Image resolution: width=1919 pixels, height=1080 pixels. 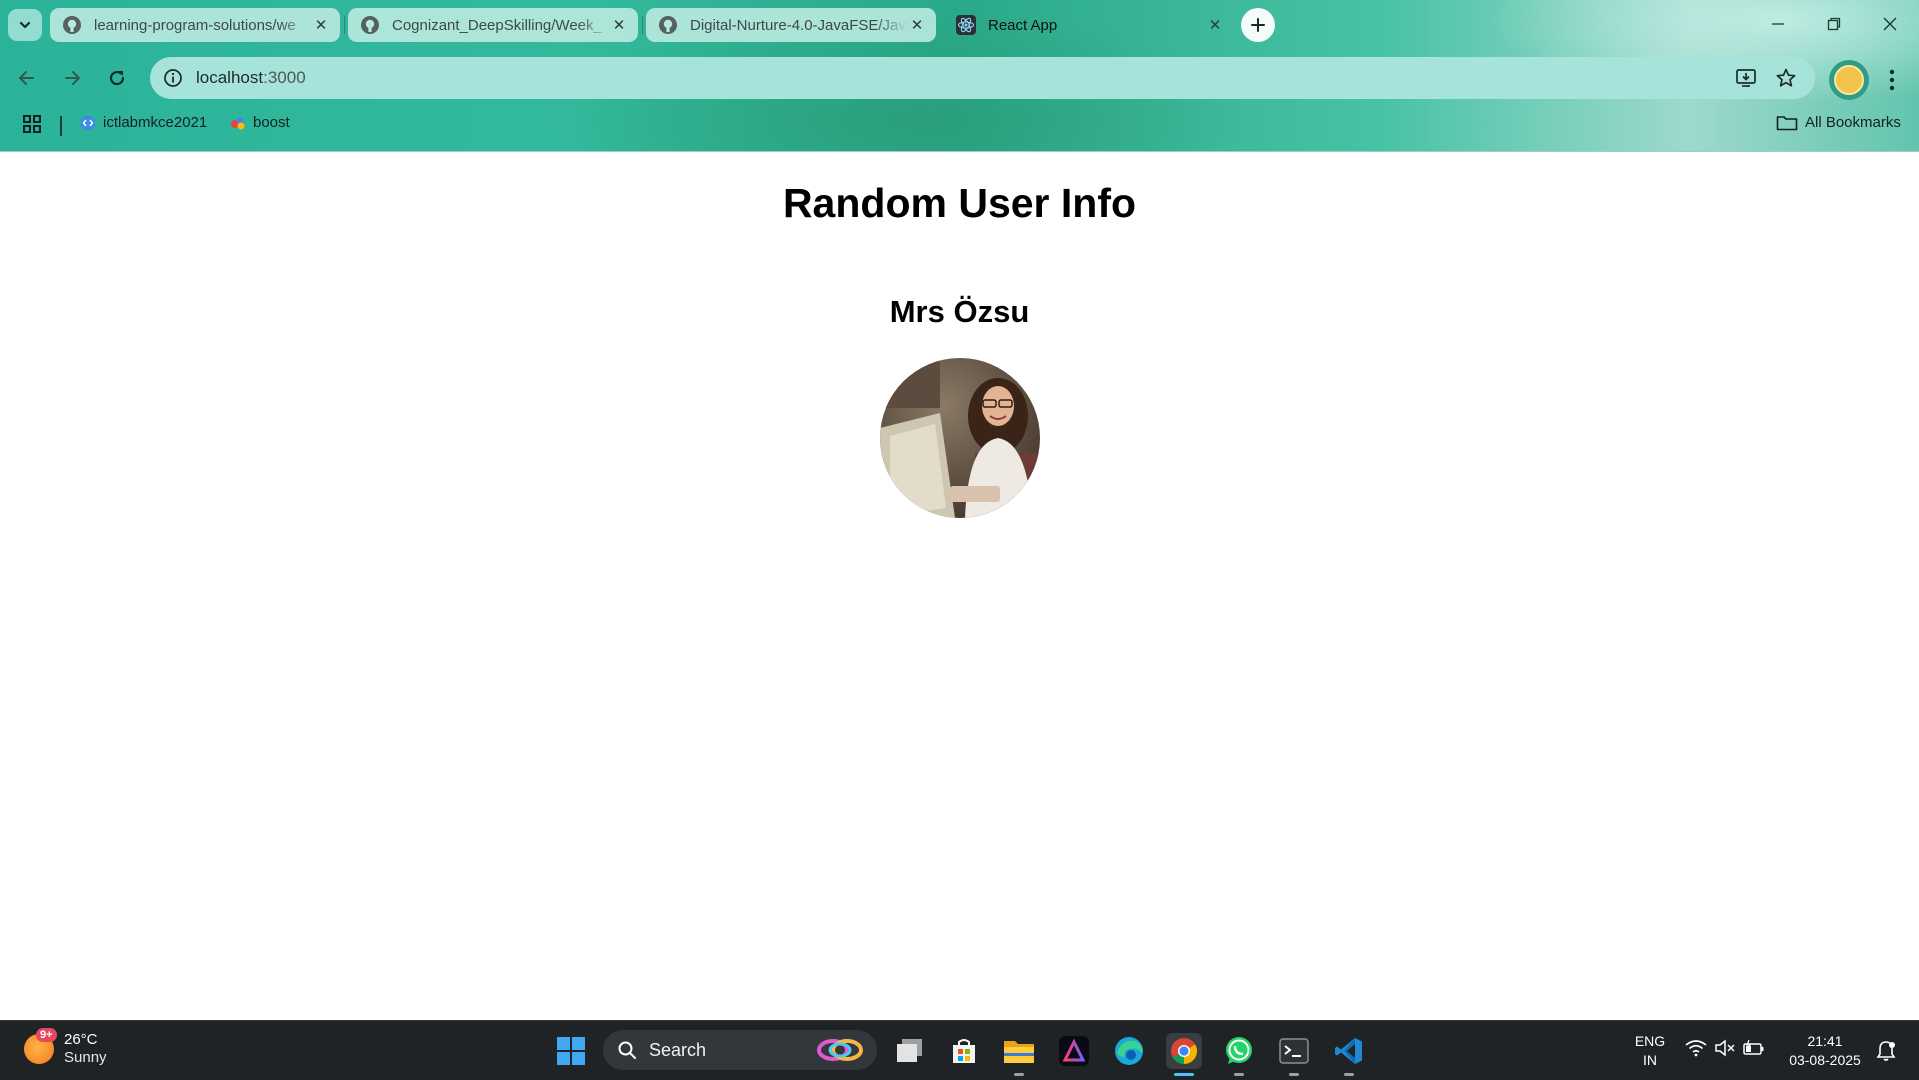 I want to click on weather-widget: 9+ 26°C Sunny, so click(x=65, y=1047).